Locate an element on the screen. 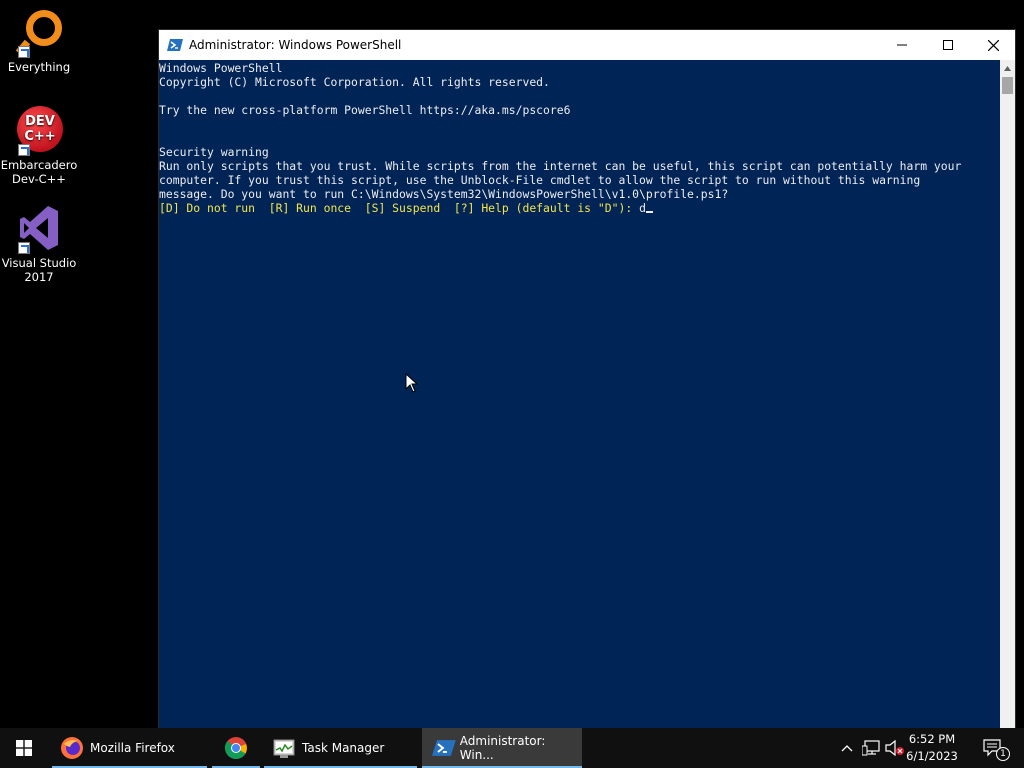 The image size is (1024, 768). minimize-button is located at coordinates (902, 45).